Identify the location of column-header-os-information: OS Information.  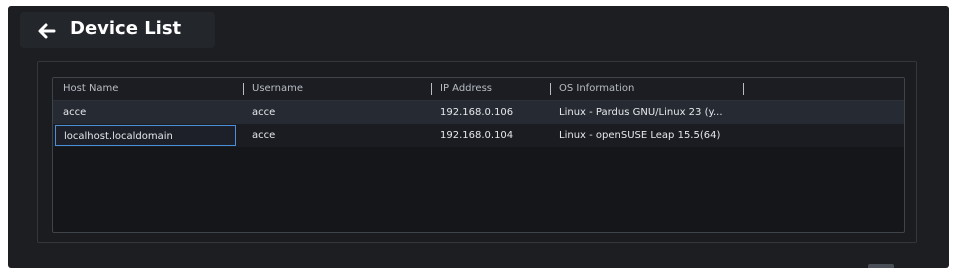
(596, 89).